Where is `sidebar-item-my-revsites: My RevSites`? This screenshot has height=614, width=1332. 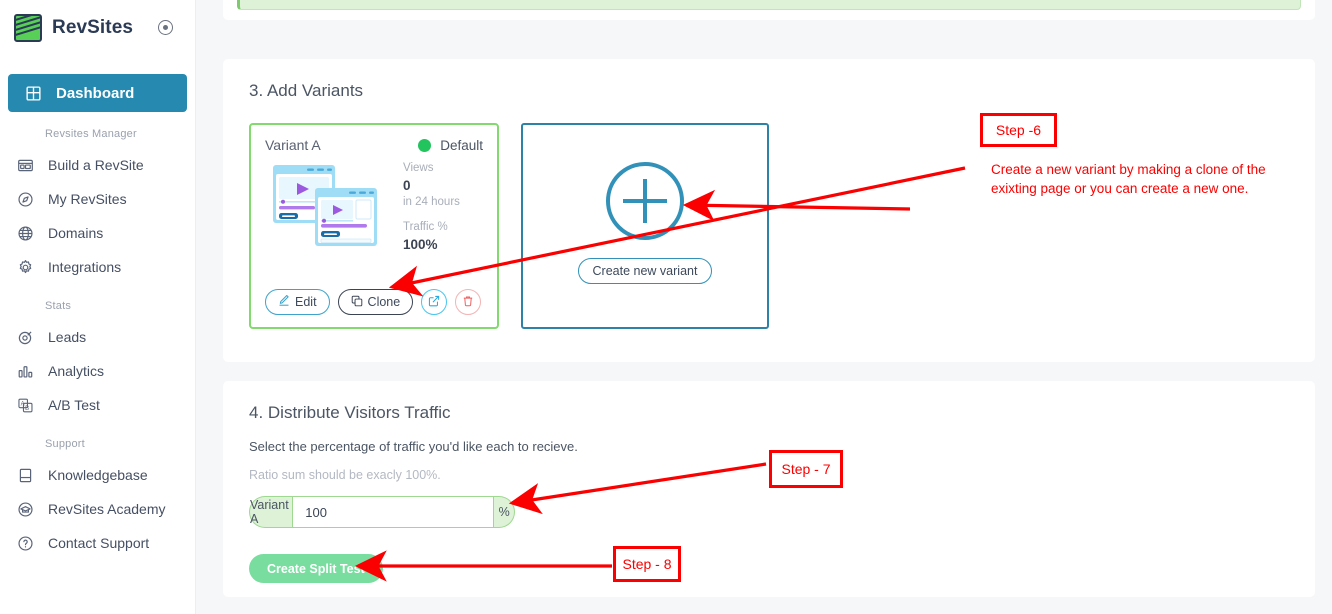 sidebar-item-my-revsites: My RevSites is located at coordinates (97, 199).